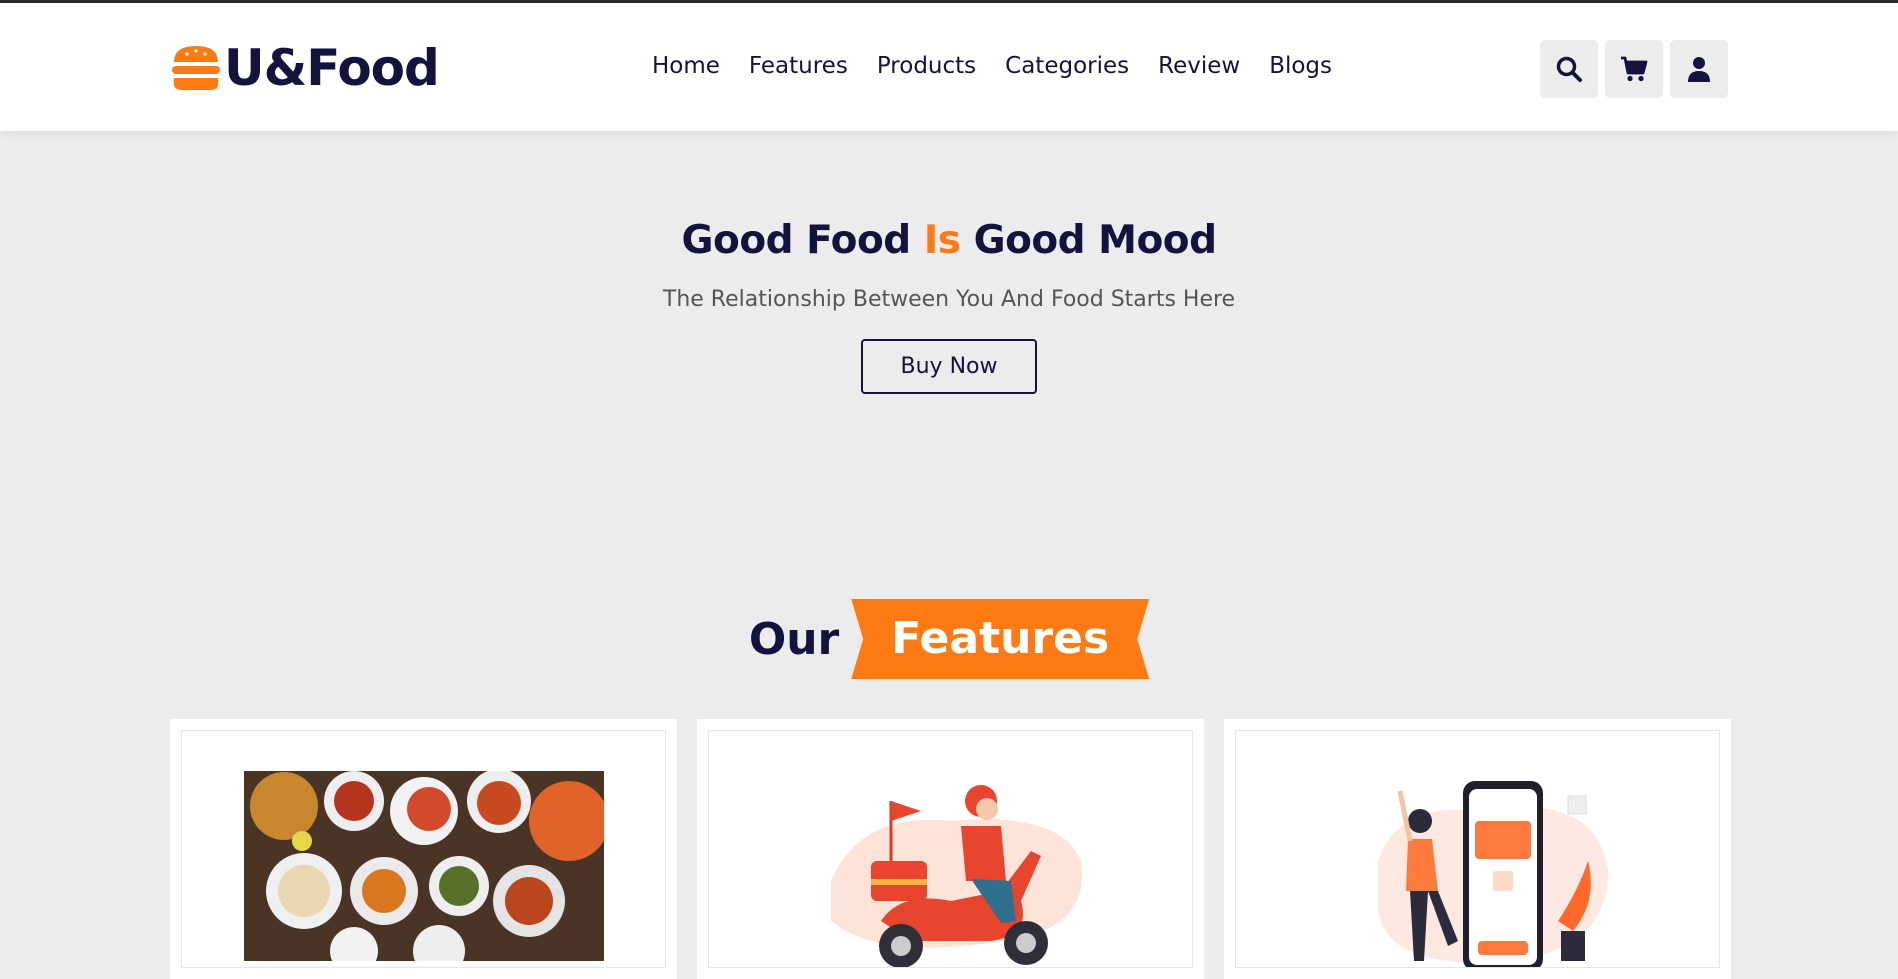  I want to click on cart-button, so click(1634, 69).